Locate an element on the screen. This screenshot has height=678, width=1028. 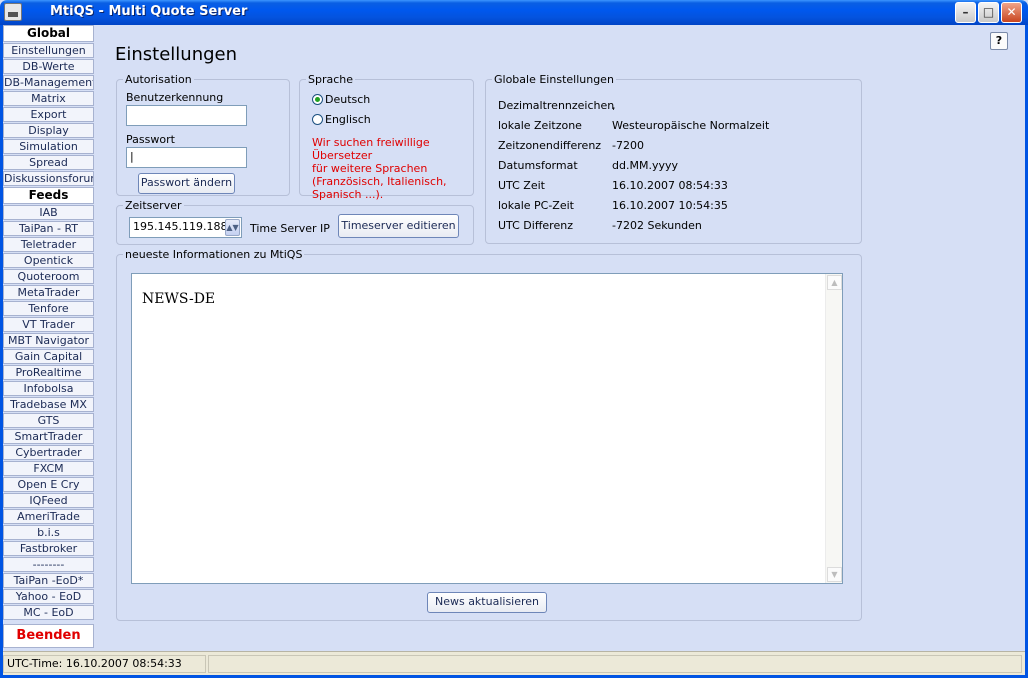
maximize-button: □ is located at coordinates (988, 12).